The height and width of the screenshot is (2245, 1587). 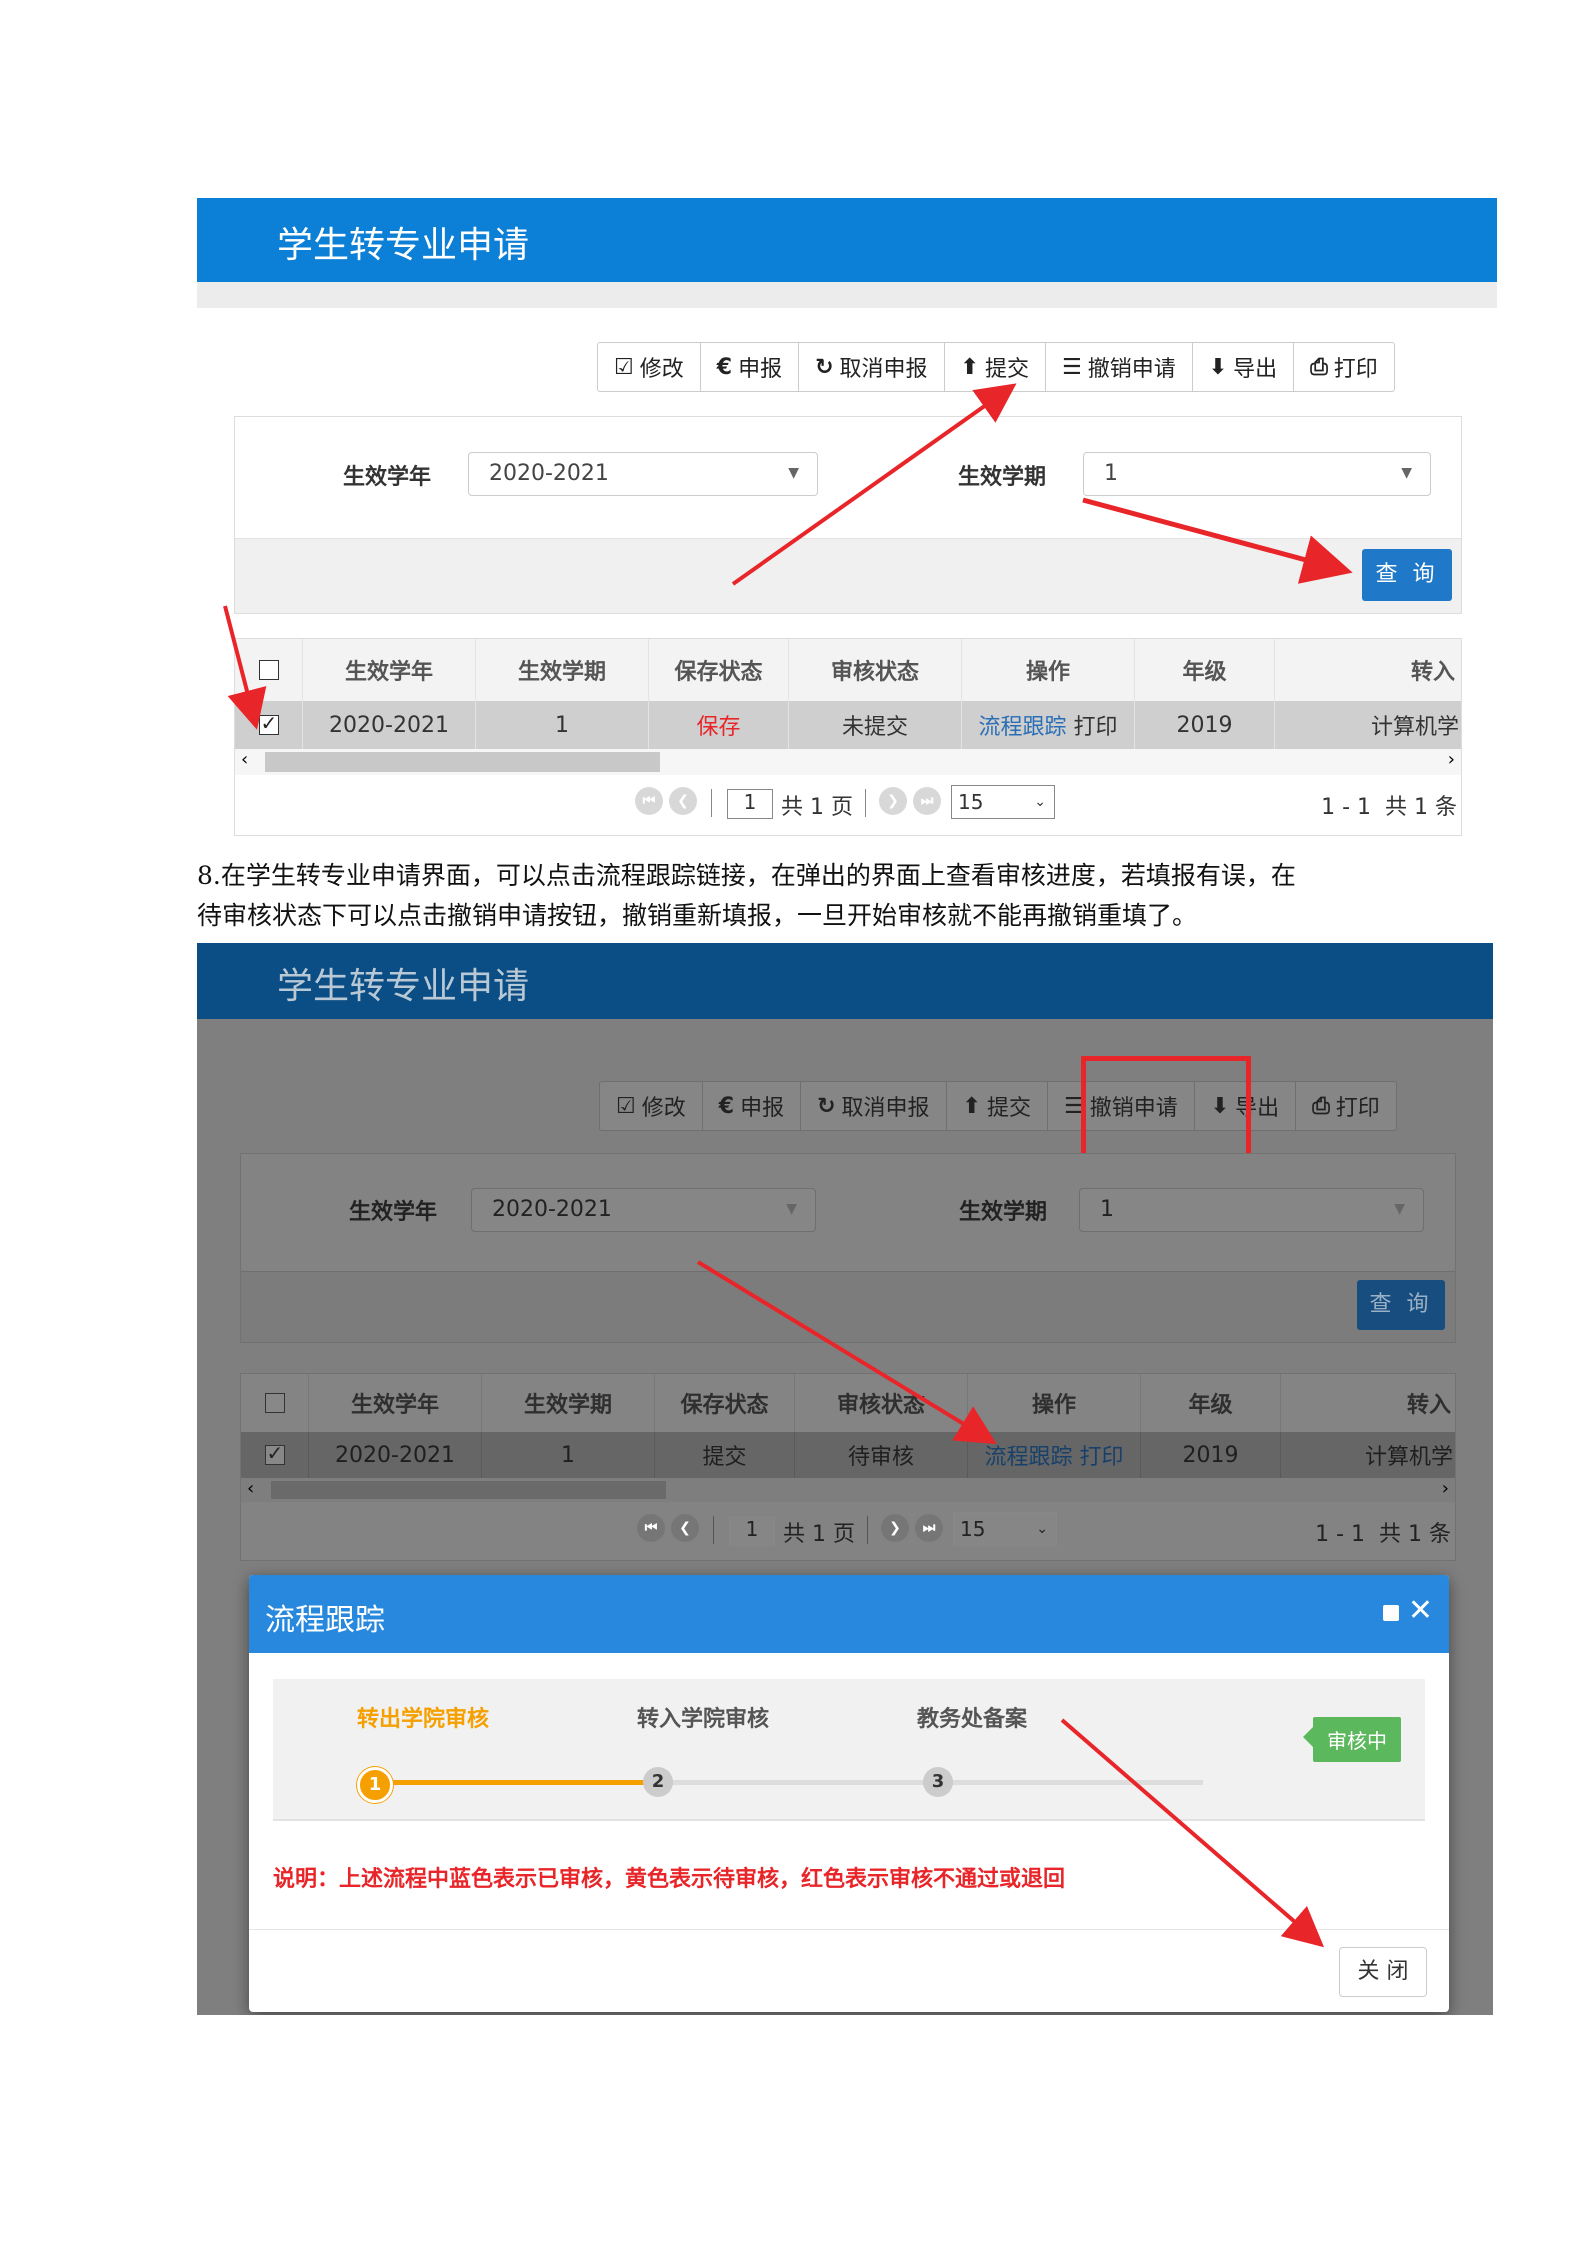 I want to click on annotation-arrows-bottom, so click(x=1010, y=1604).